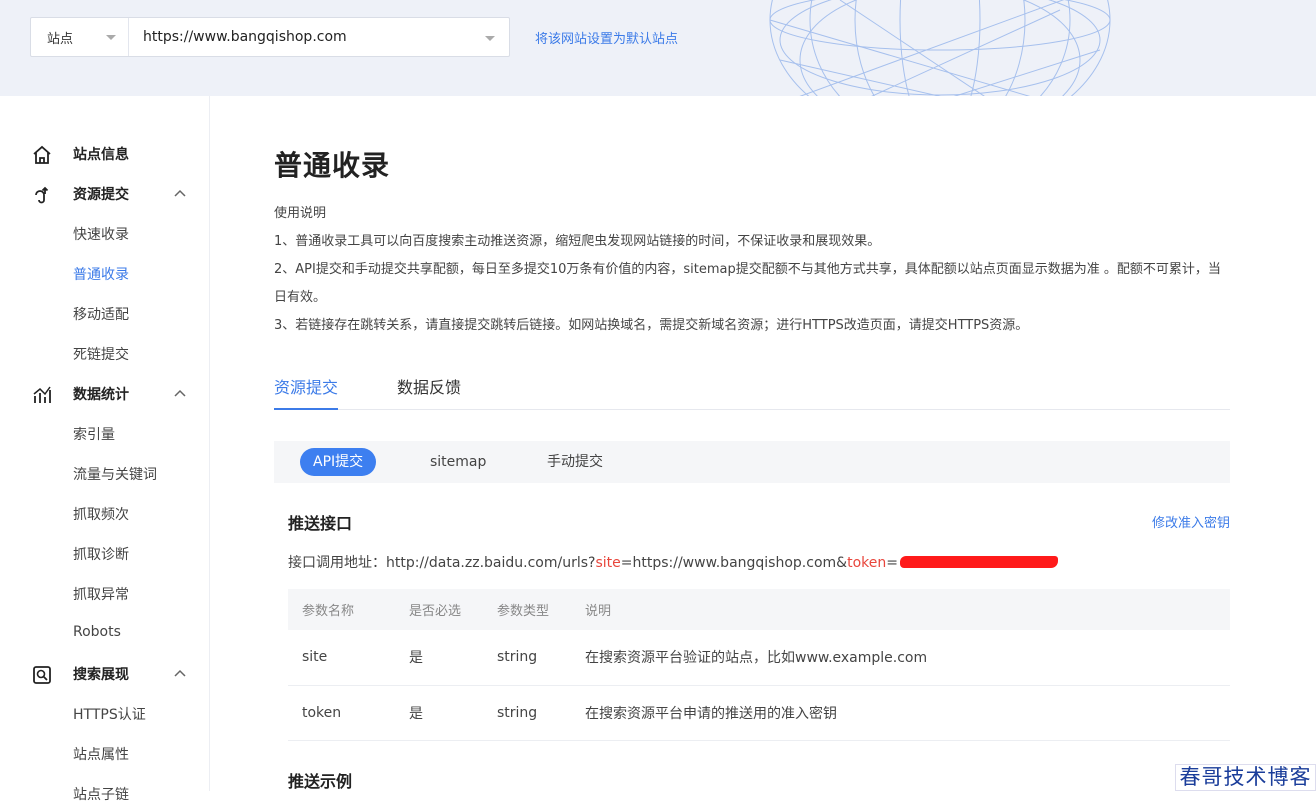  Describe the element at coordinates (101, 395) in the screenshot. I see `sidebar-group-label: 数据统计` at that location.